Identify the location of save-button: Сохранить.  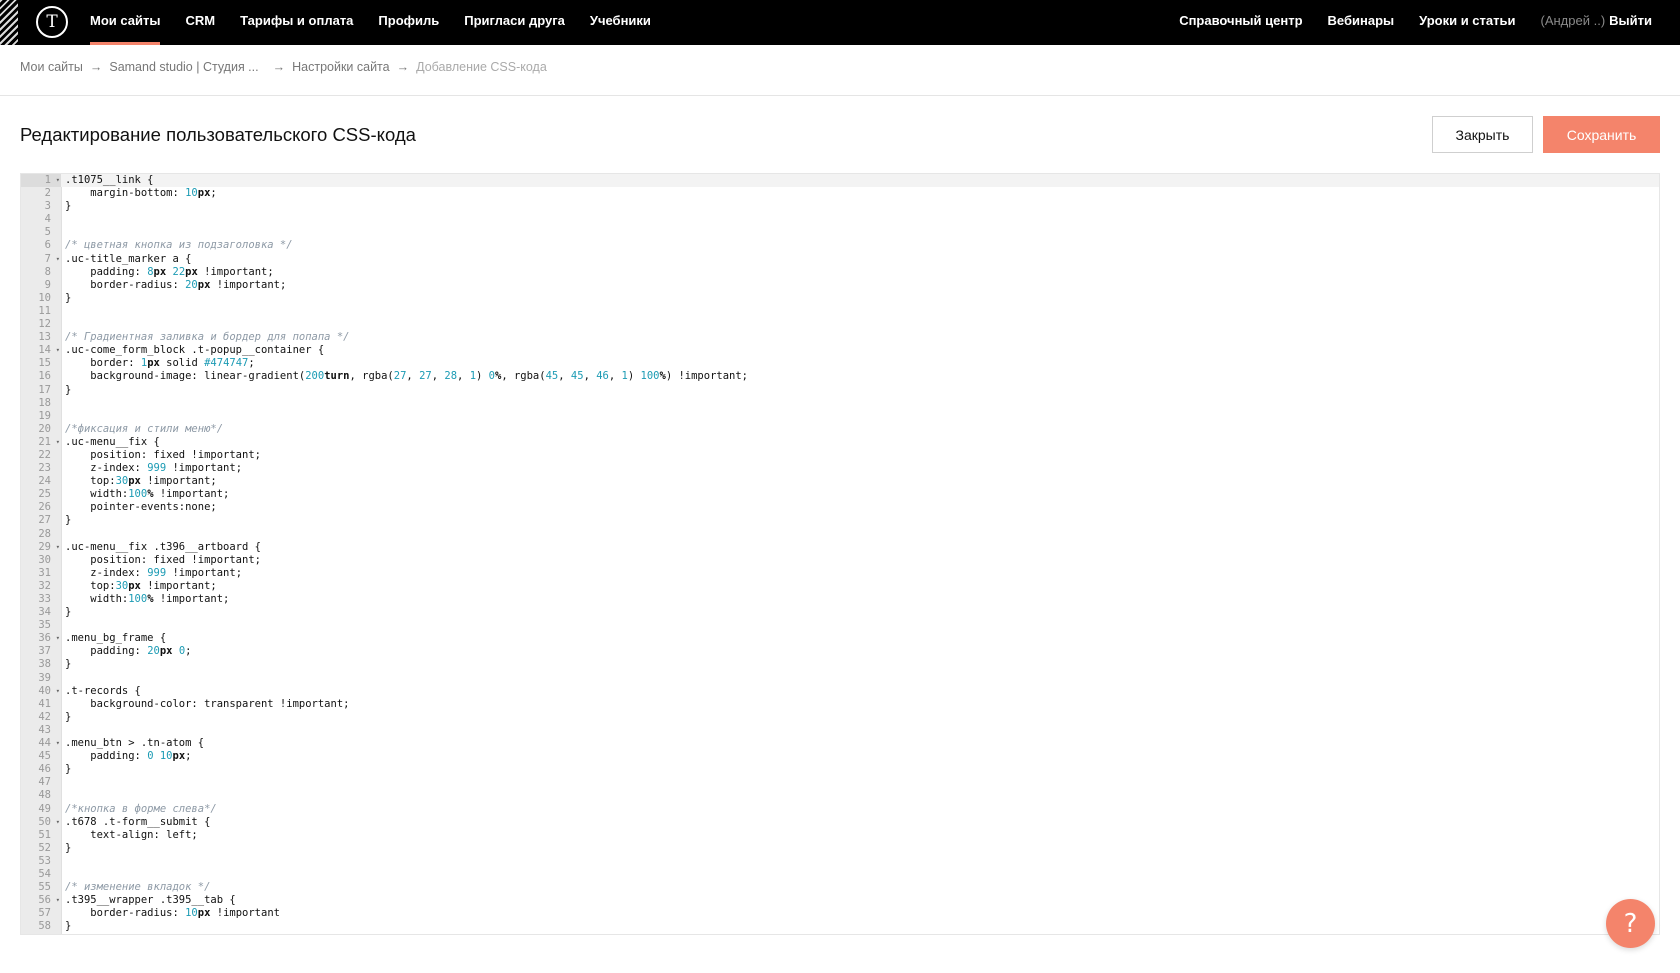
(1601, 134).